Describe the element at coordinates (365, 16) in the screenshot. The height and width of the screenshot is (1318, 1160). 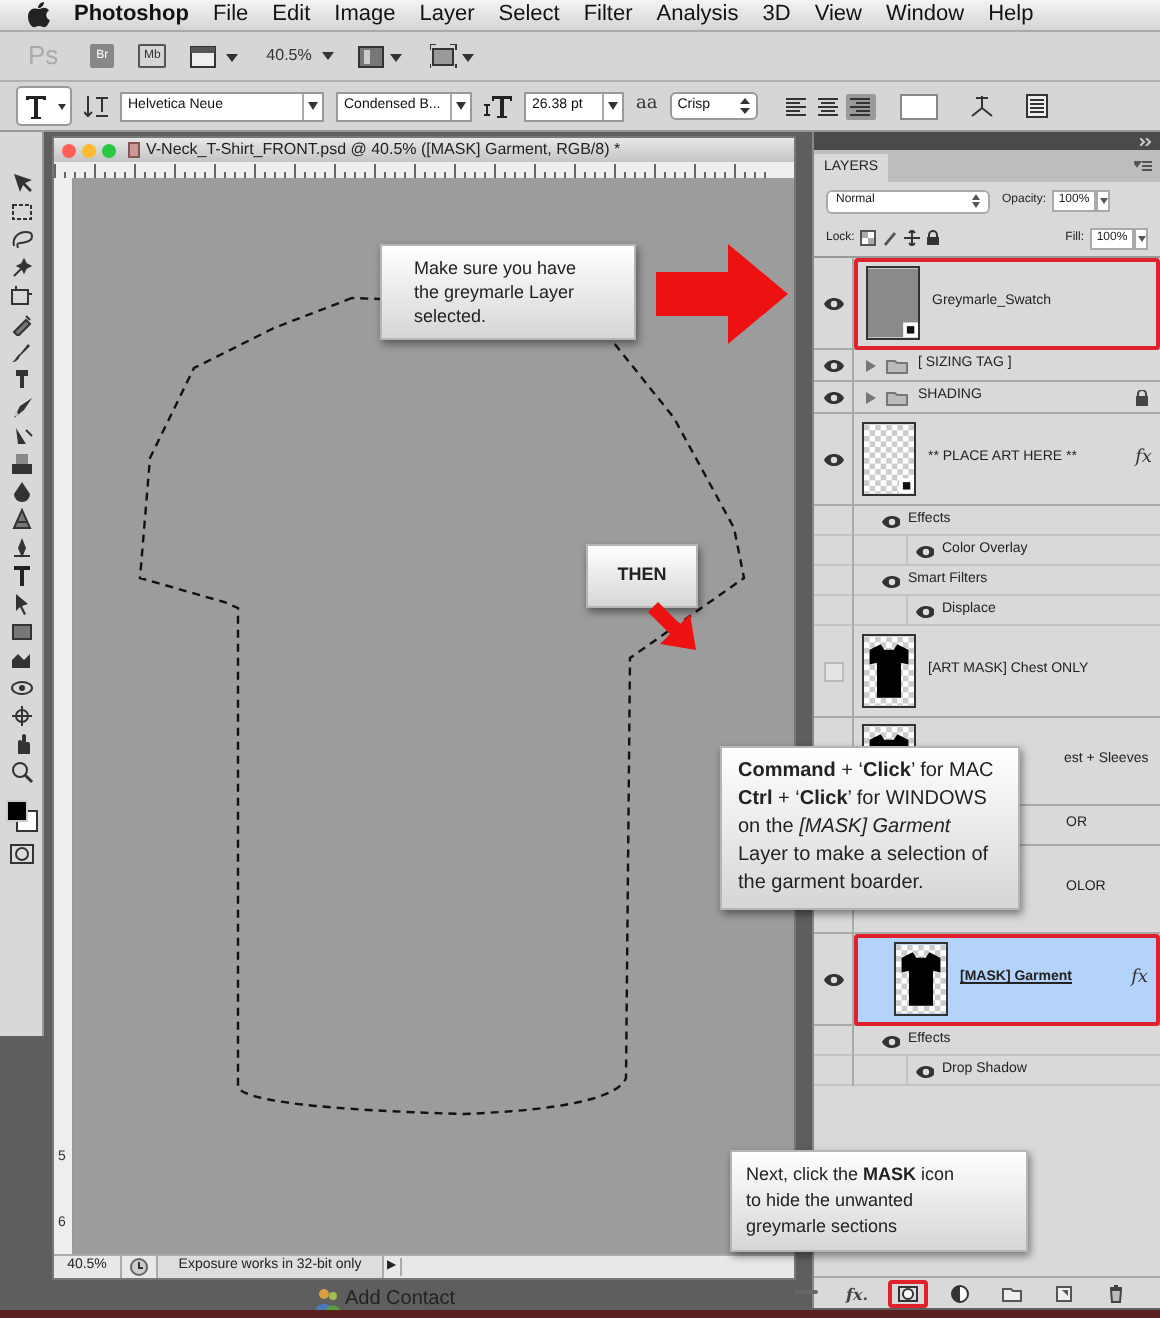
I see `menu-item: Image` at that location.